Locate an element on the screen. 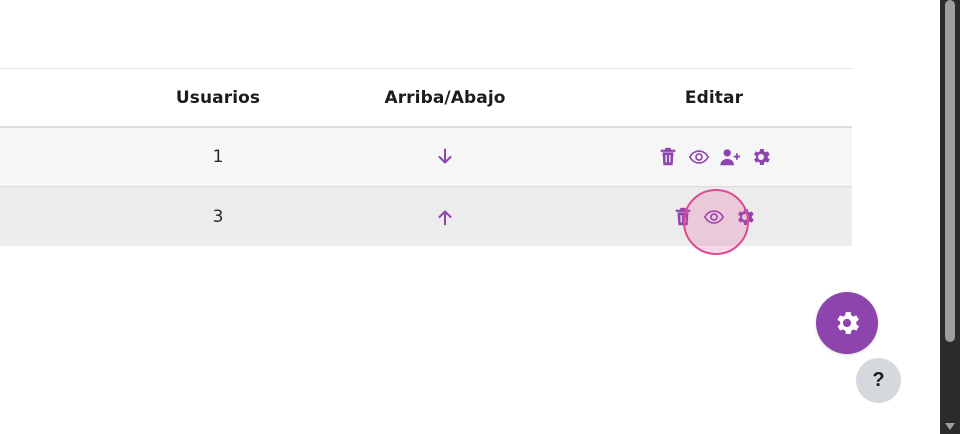 The width and height of the screenshot is (960, 434). vertical-scrollbar is located at coordinates (950, 217).